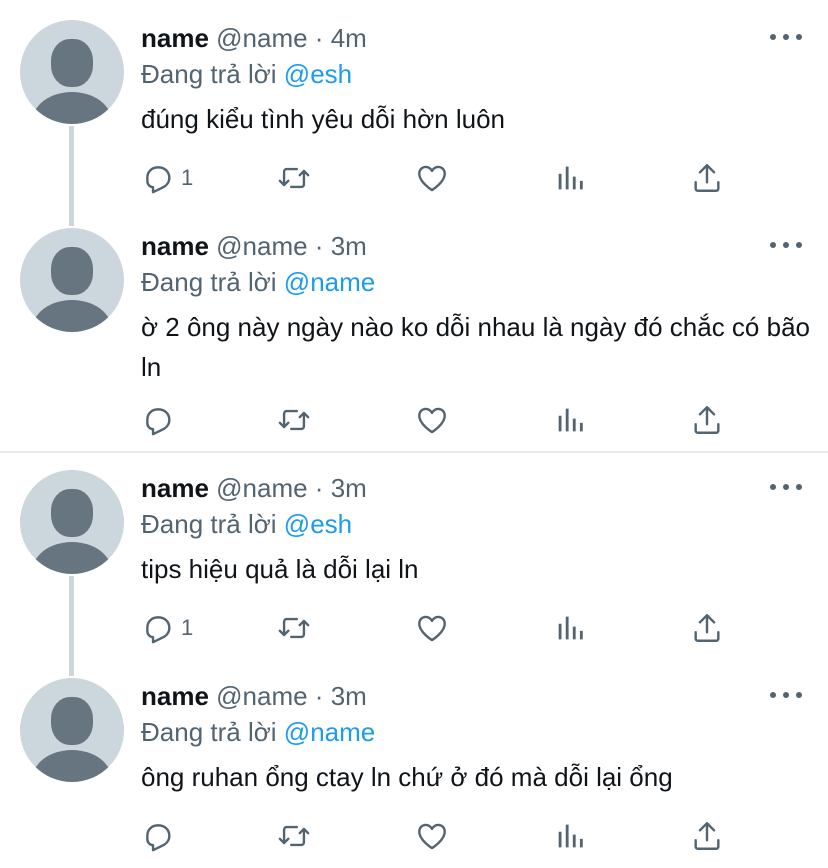 This screenshot has height=868, width=828. I want to click on tweet-header: name @name · 4m, so click(254, 38).